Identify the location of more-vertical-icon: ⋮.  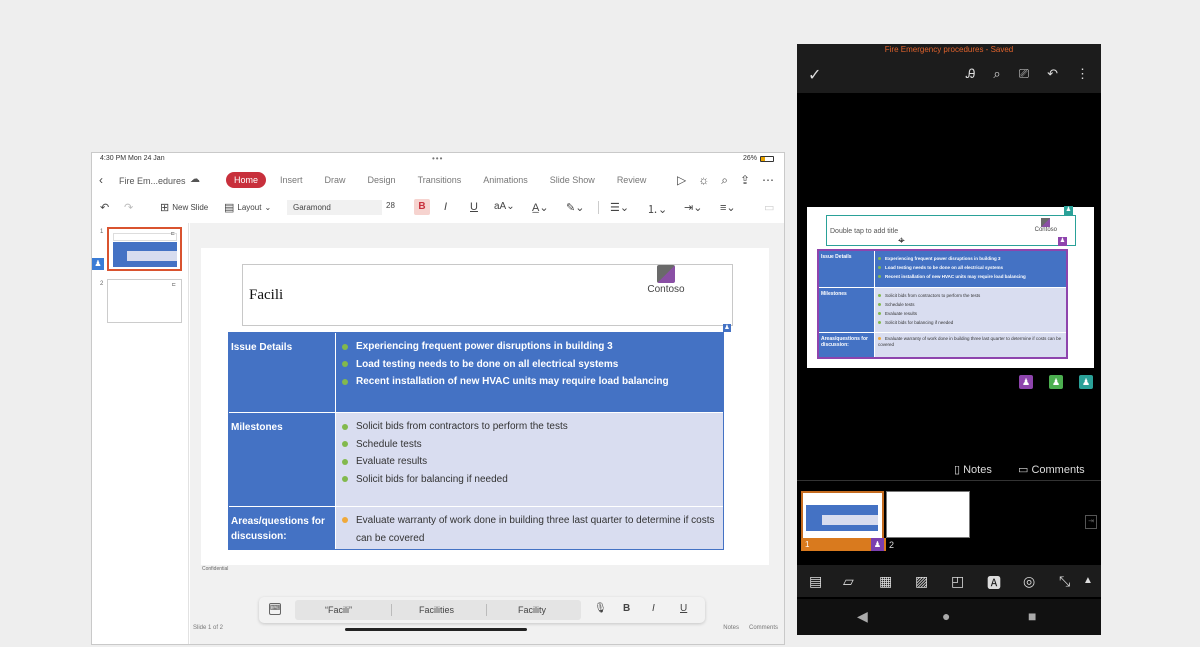
(1082, 74).